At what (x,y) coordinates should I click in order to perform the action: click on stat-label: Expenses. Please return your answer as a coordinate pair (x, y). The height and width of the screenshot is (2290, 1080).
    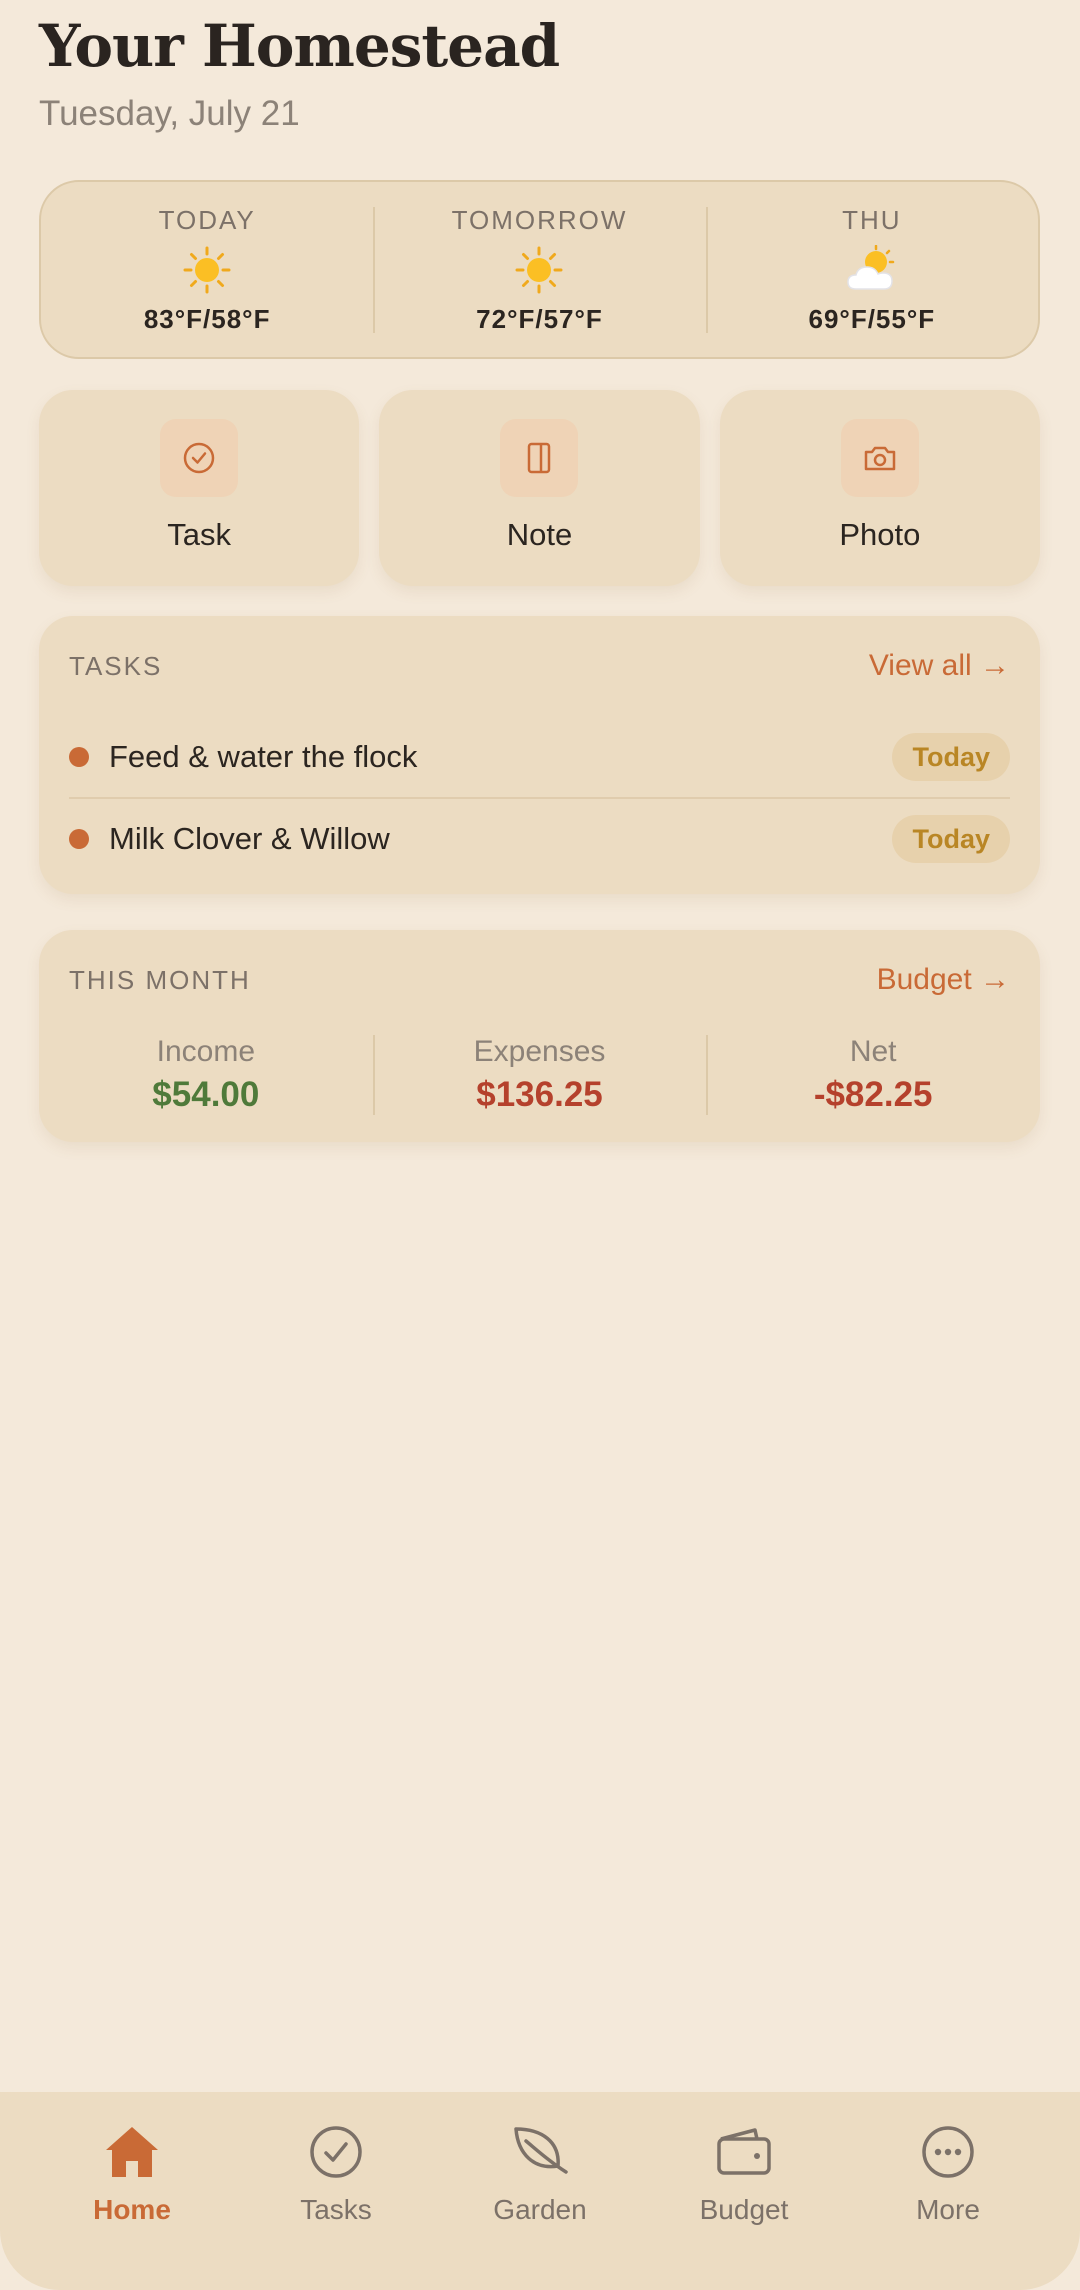
    Looking at the image, I should click on (539, 1051).